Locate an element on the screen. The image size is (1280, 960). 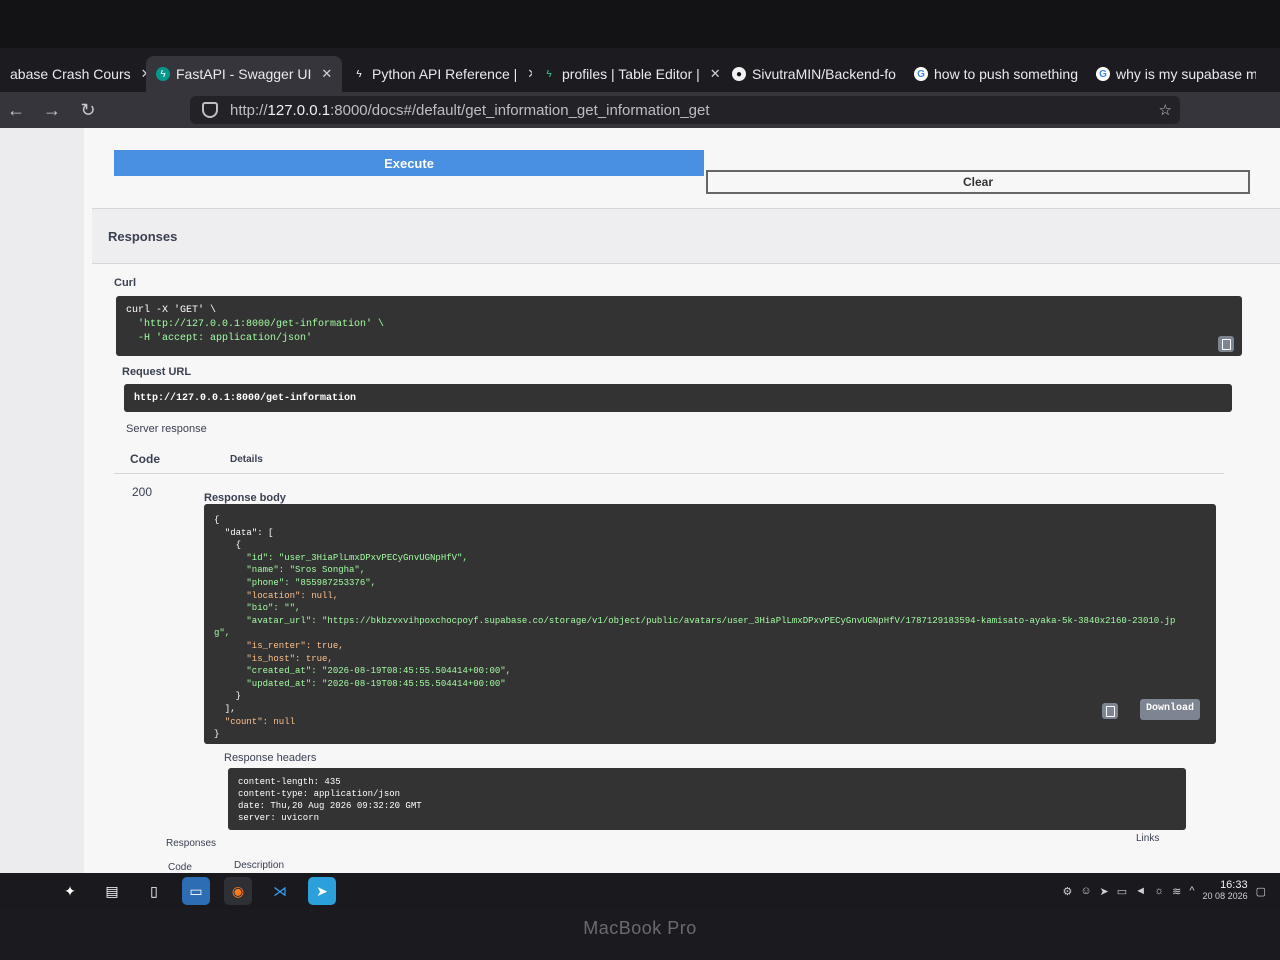
body-line: "count": null is located at coordinates (255, 721).